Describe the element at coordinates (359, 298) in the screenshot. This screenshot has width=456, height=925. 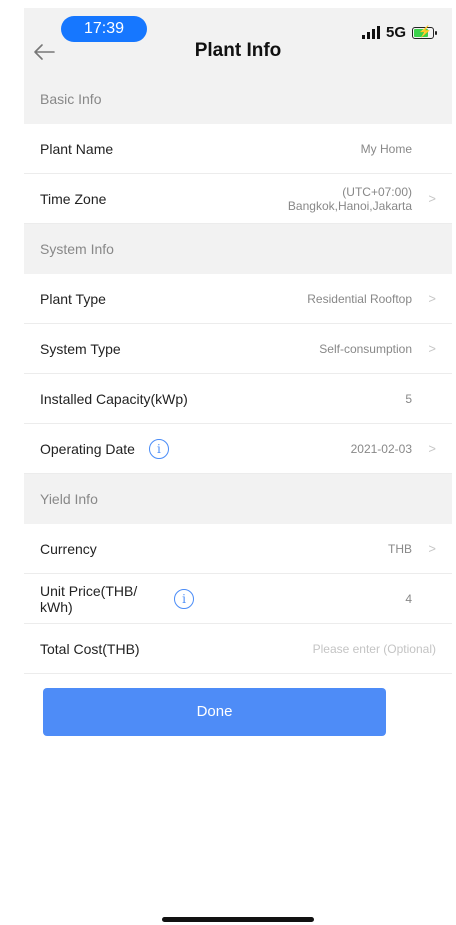
I see `plant-type-value: Residential Rooftop` at that location.